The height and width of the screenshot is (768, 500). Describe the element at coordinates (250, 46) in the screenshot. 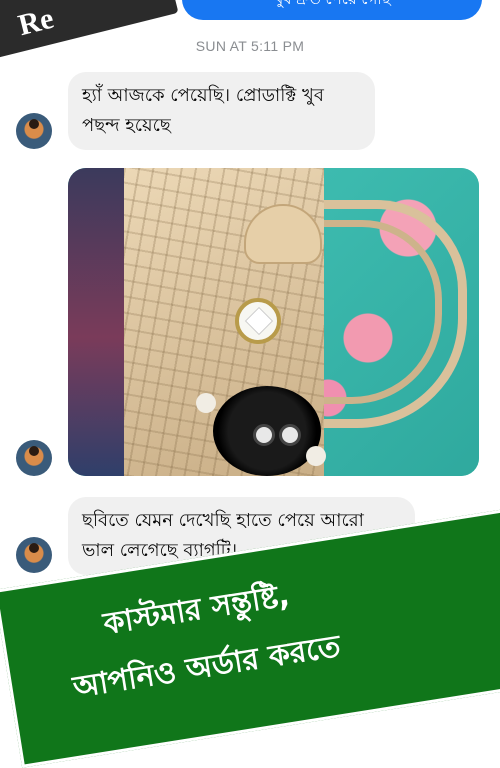

I see `message-timestamp: SUN AT 5:11 PM` at that location.